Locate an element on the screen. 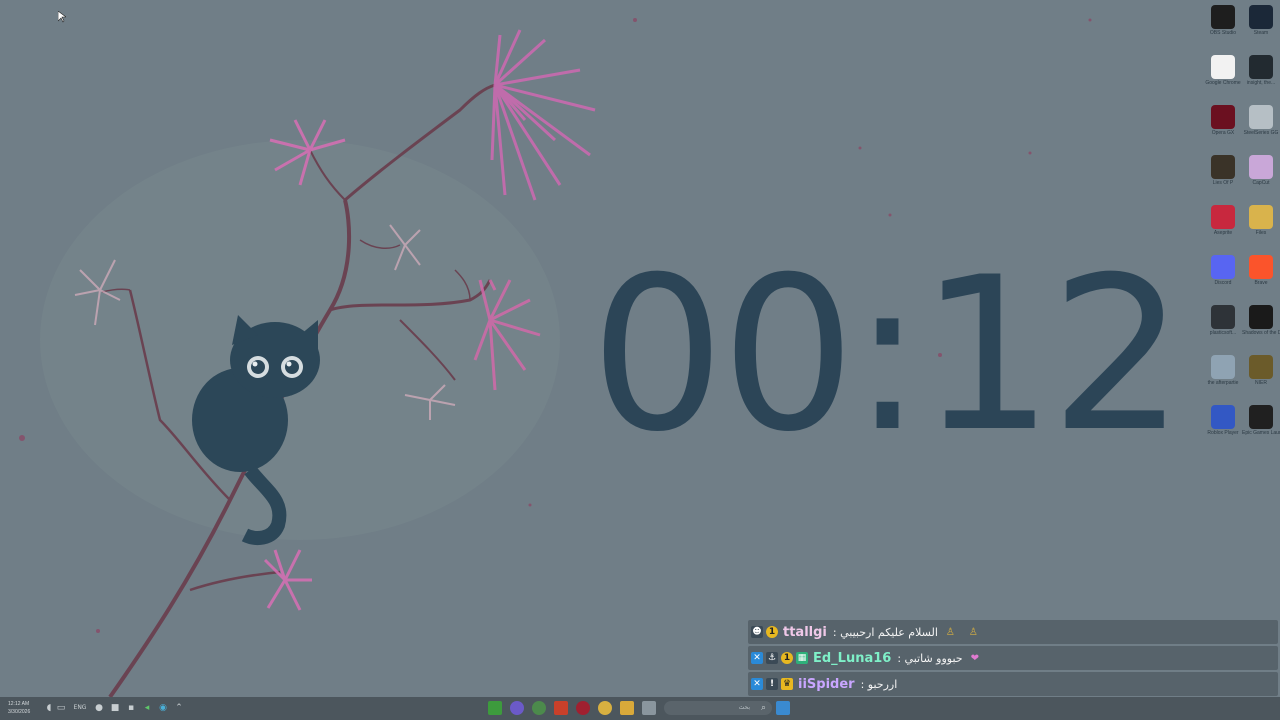 The image size is (1280, 720). desktop-shortcut: SteelSeries GG is located at coordinates (1261, 125).